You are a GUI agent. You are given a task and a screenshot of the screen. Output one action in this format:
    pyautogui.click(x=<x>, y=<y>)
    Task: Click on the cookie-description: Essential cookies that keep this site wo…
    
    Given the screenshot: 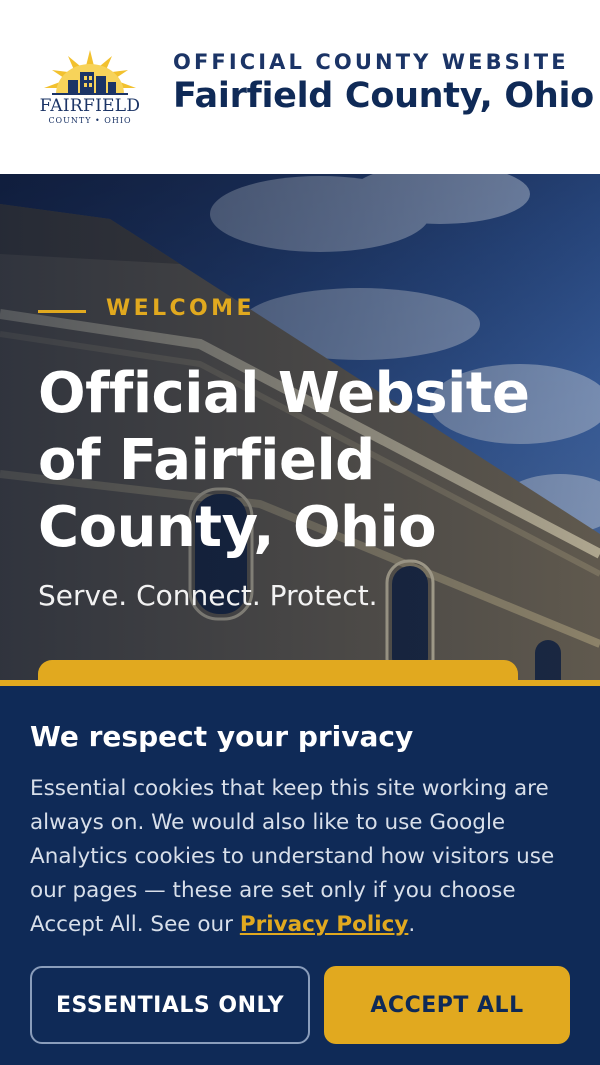 What is the action you would take?
    pyautogui.click(x=302, y=857)
    